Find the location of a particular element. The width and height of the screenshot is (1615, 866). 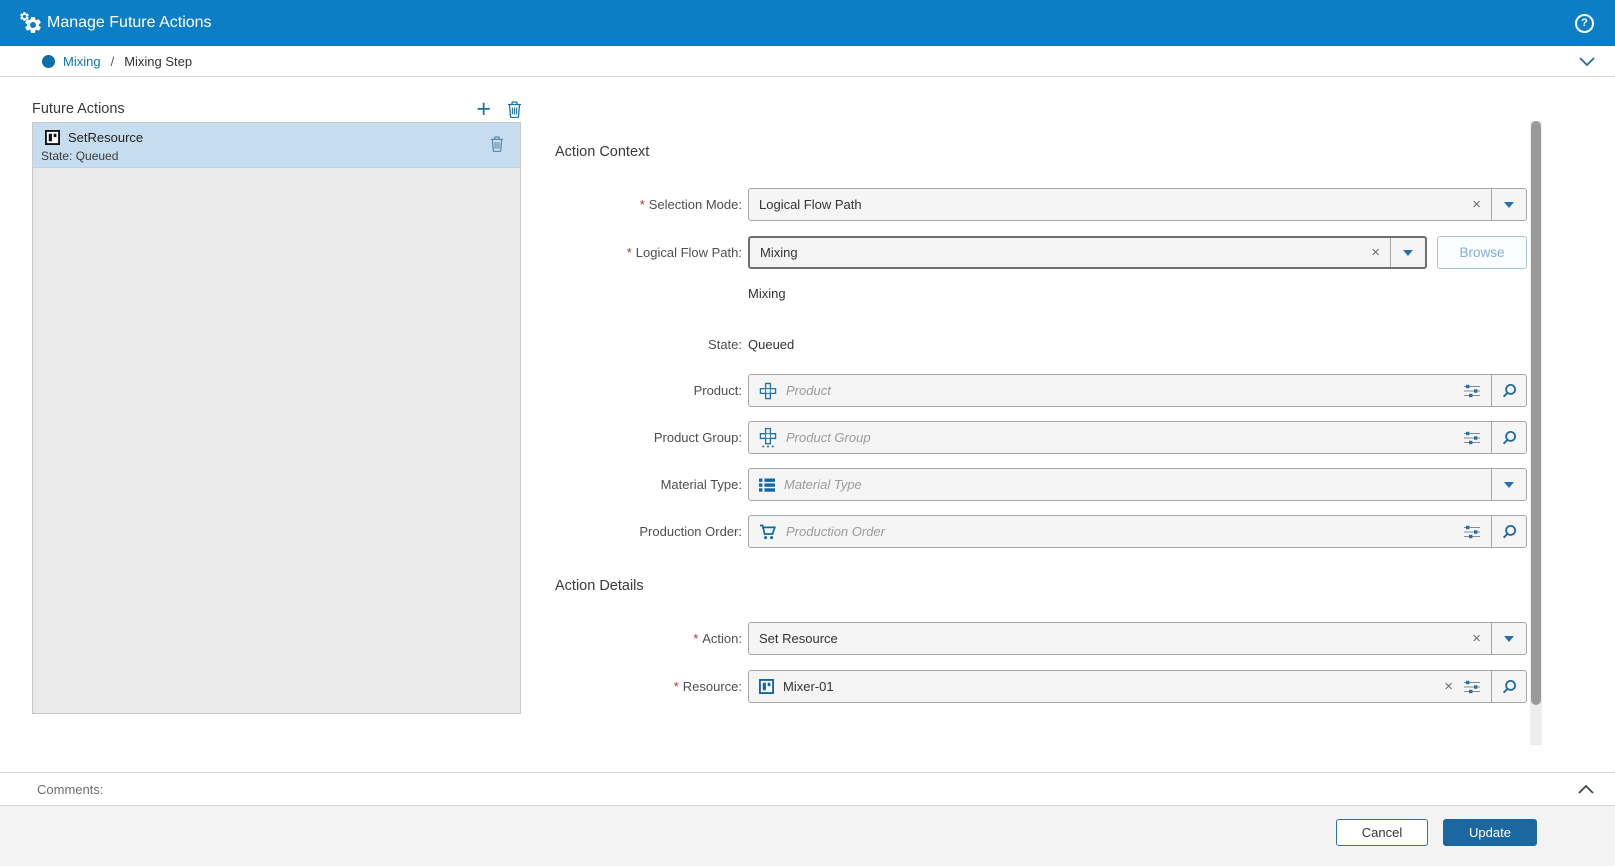

product-group-placeholder: Product Group is located at coordinates (828, 437).